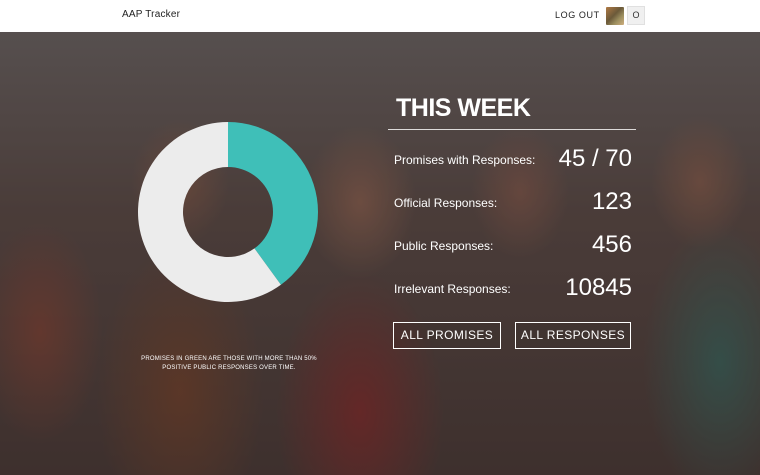 This screenshot has height=475, width=760. Describe the element at coordinates (615, 16) in the screenshot. I see `avatar` at that location.